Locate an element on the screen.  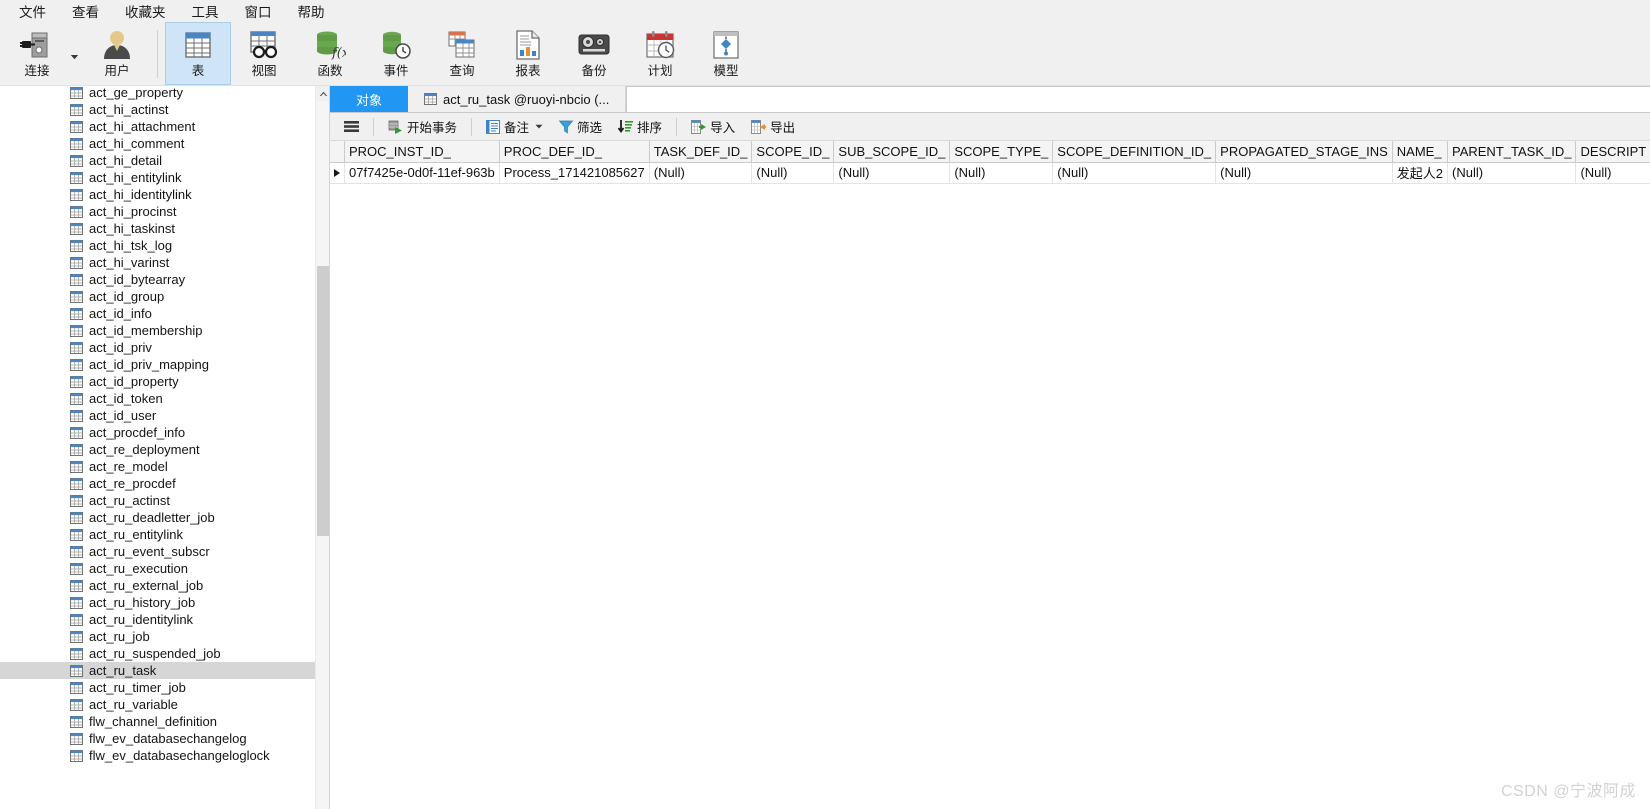
menu-favorites: 收藏夹 is located at coordinates (145, 11).